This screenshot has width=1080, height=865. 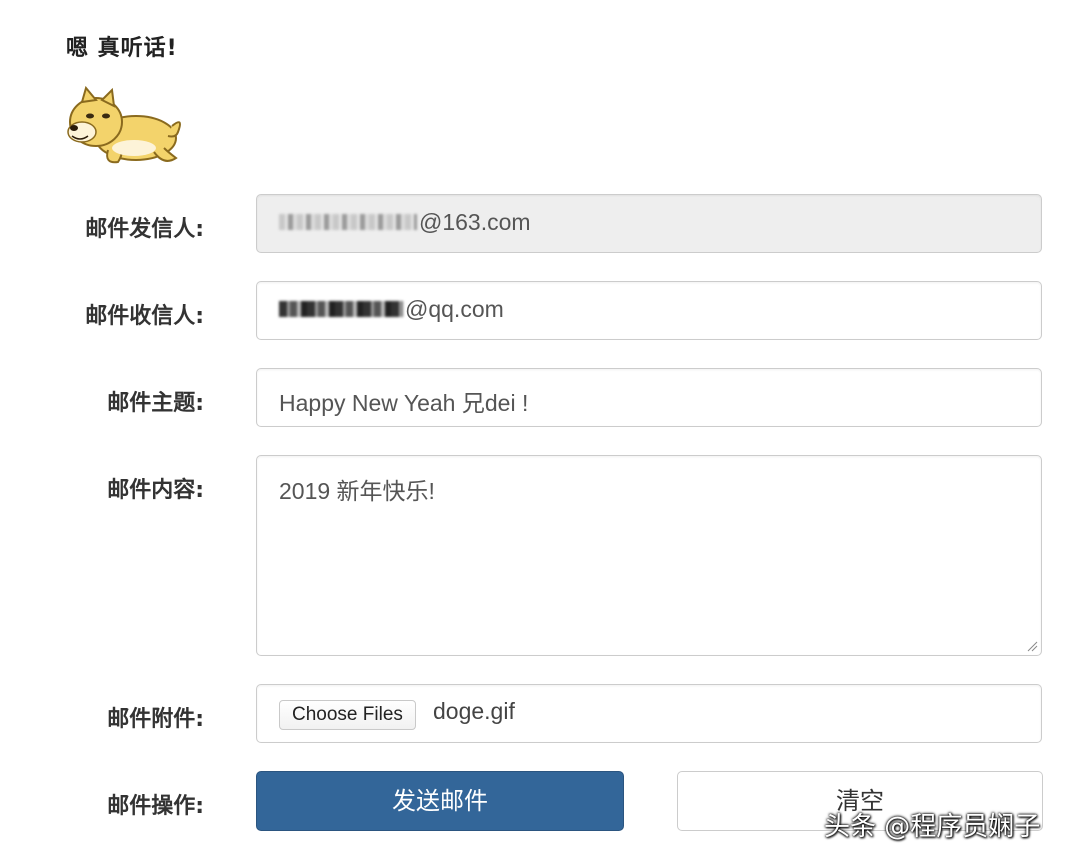 What do you see at coordinates (1032, 646) in the screenshot?
I see `resize-handle-icon` at bounding box center [1032, 646].